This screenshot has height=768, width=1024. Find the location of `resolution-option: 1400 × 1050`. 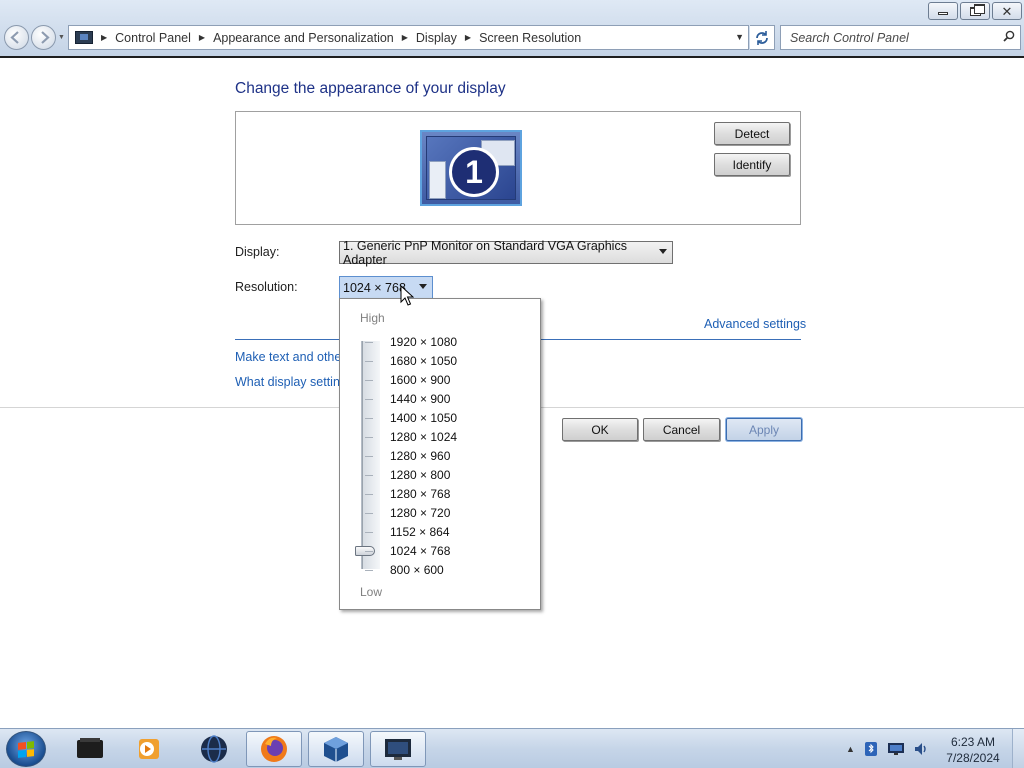

resolution-option: 1400 × 1050 is located at coordinates (423, 418).